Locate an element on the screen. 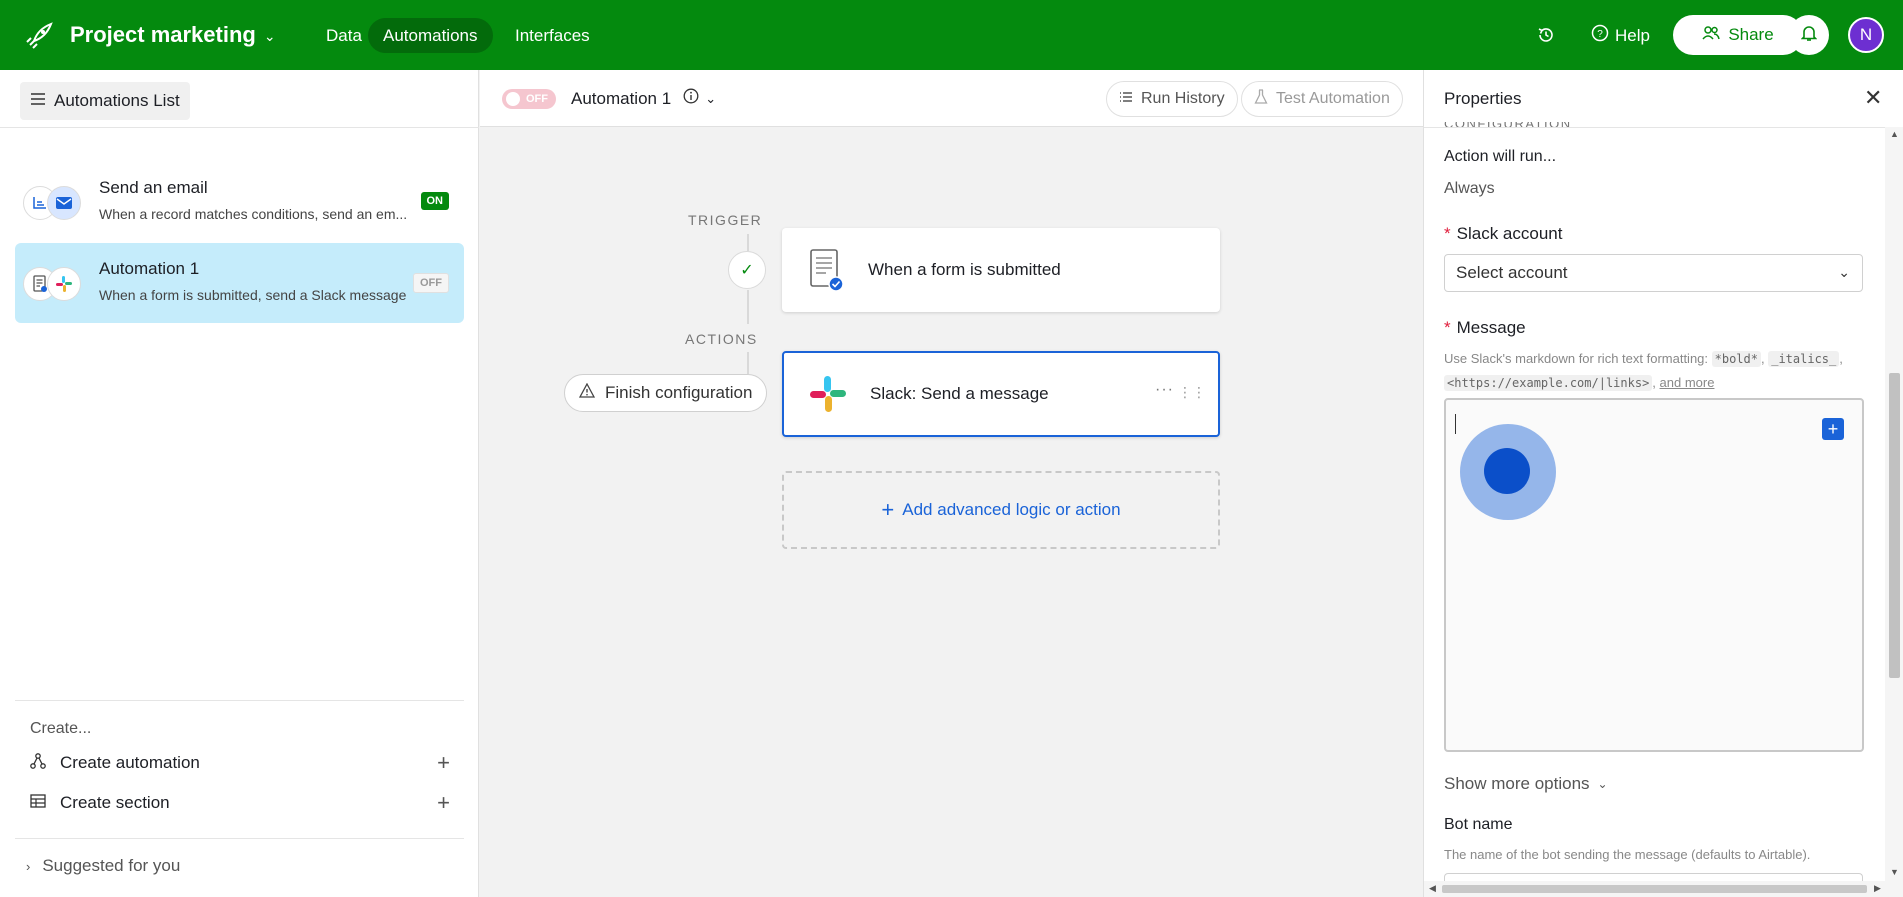 Image resolution: width=1903 pixels, height=897 pixels. text-caret is located at coordinates (1455, 424).